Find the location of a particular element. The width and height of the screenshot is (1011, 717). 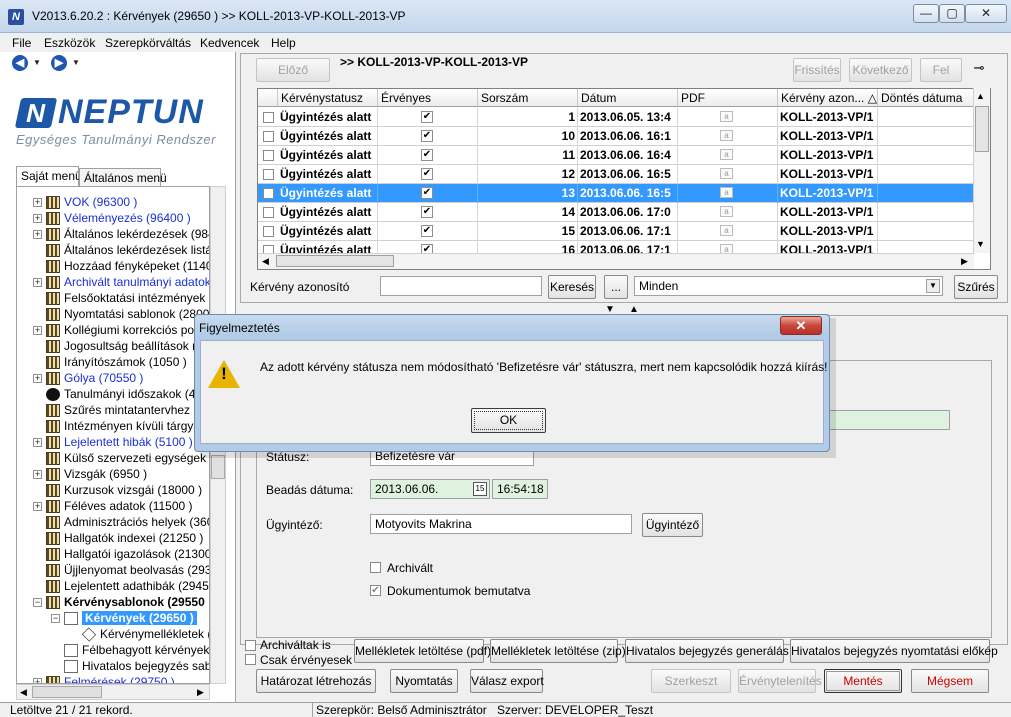

grid-header-valid: Érvényes is located at coordinates (428, 98).